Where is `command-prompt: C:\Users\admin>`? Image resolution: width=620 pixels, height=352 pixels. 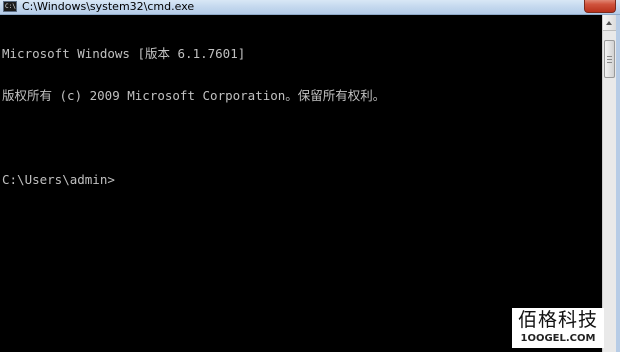 command-prompt: C:\Users\admin> is located at coordinates (300, 180).